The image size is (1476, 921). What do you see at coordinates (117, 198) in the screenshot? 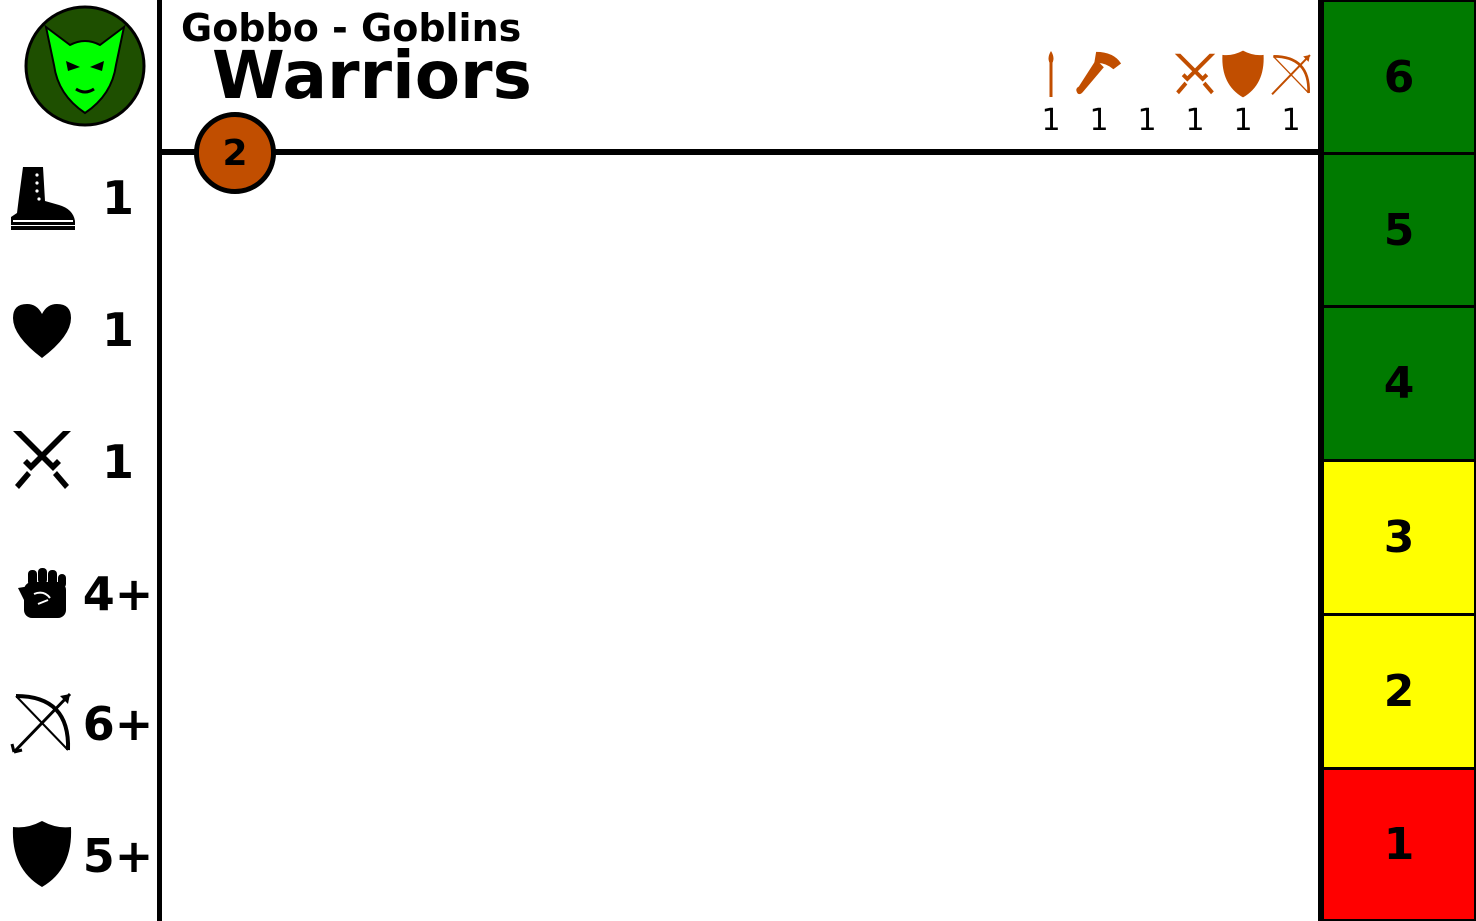
I see `stat-move-value: 1` at bounding box center [117, 198].